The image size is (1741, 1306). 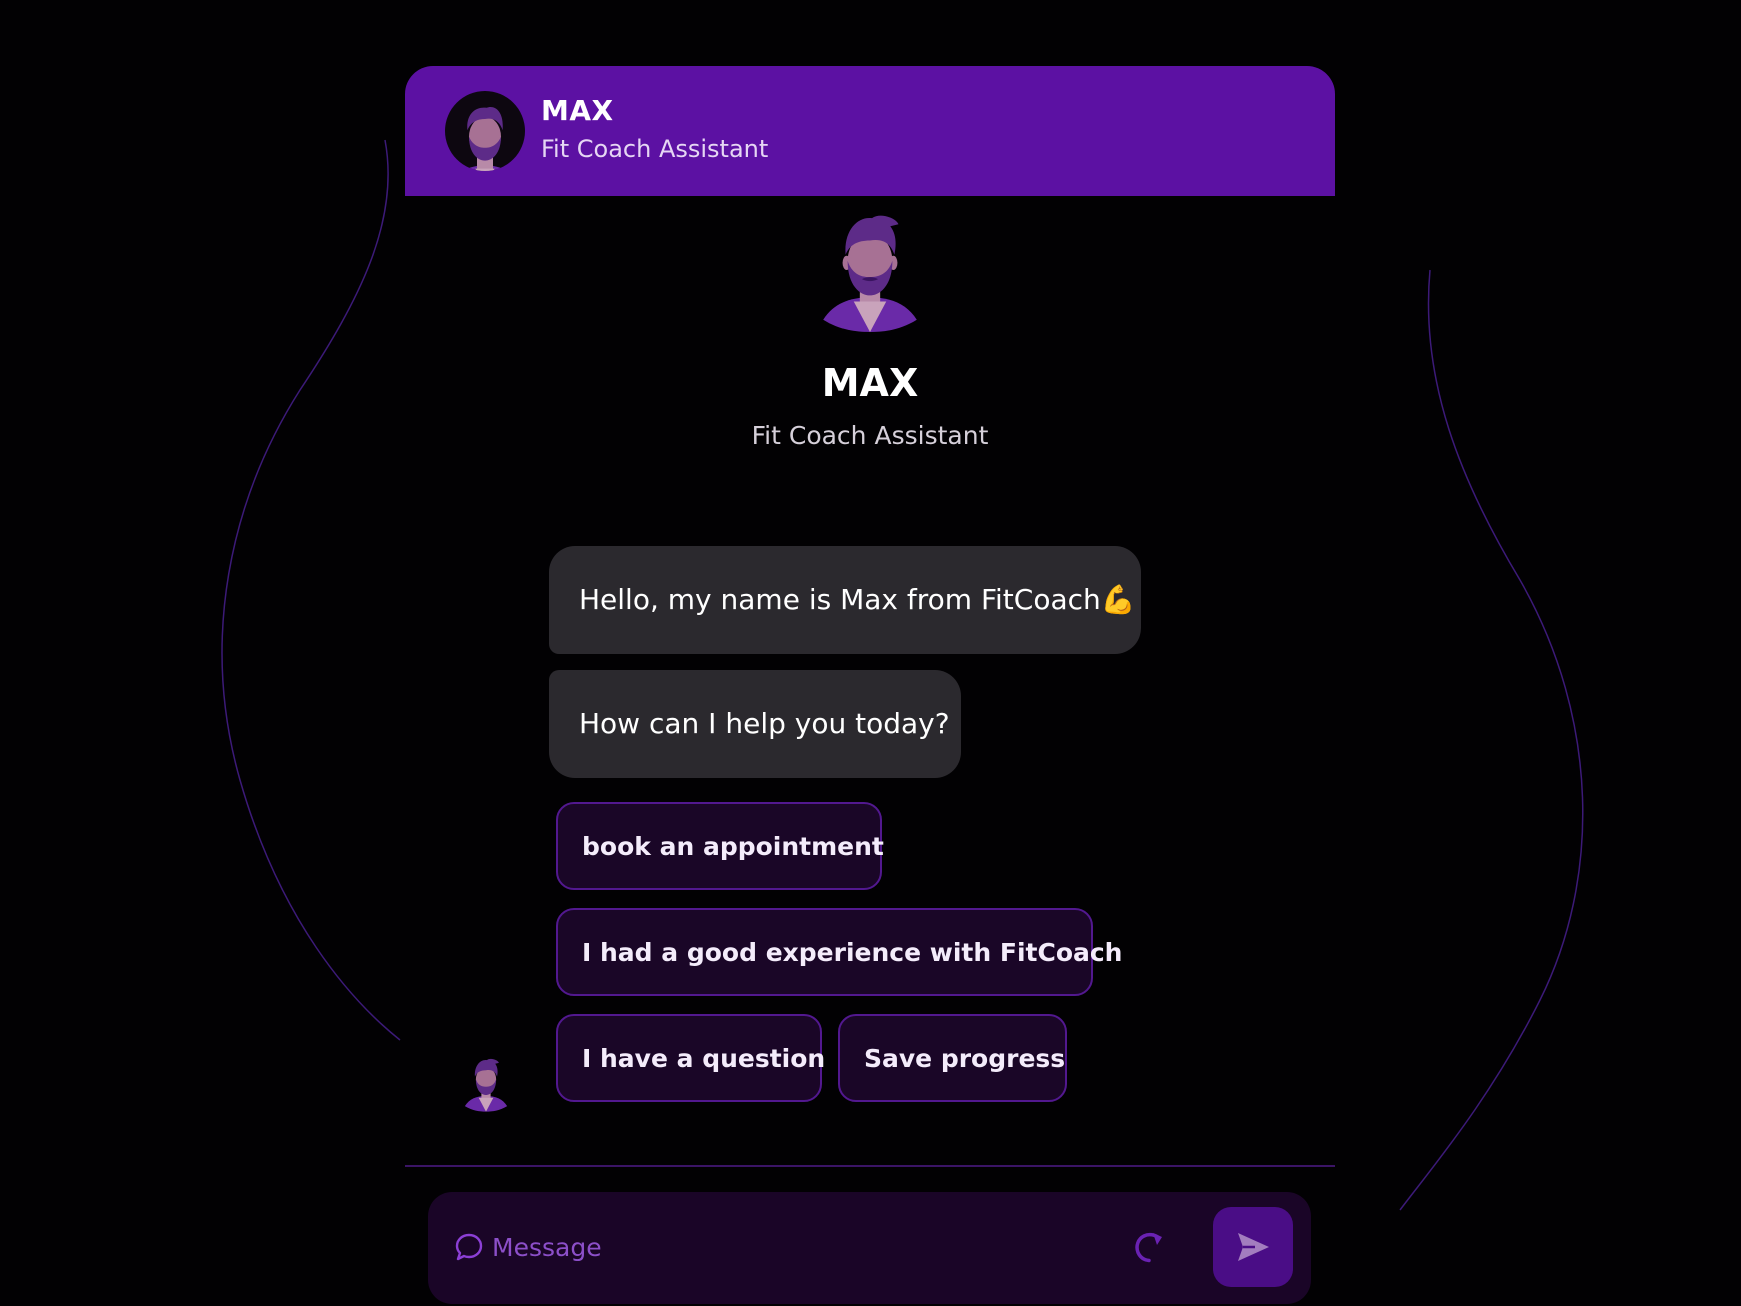 I want to click on intro-subtitle: Fit Coach Assistant, so click(x=870, y=435).